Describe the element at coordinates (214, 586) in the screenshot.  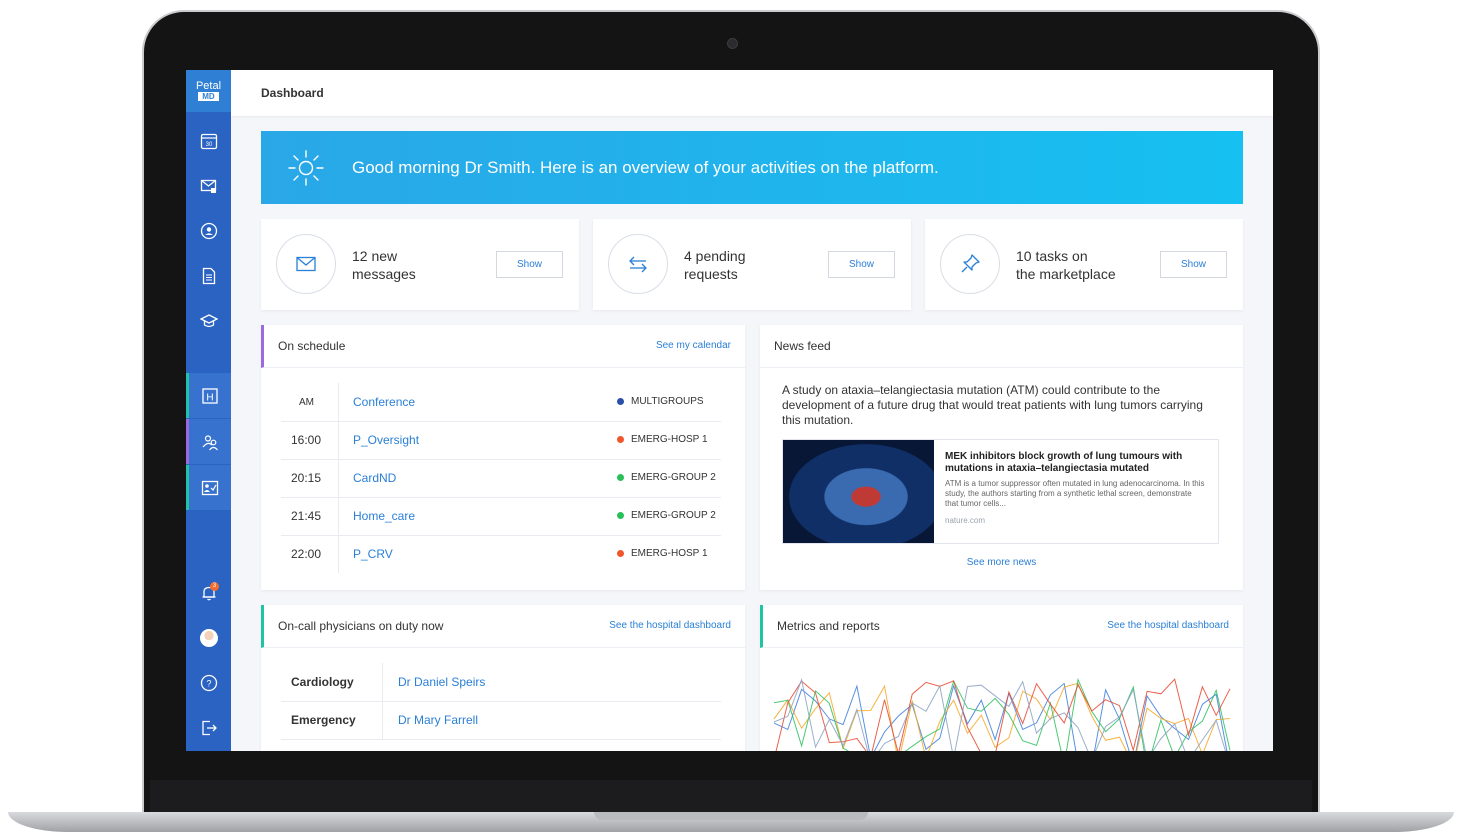
I see `notification-badge: 3` at that location.